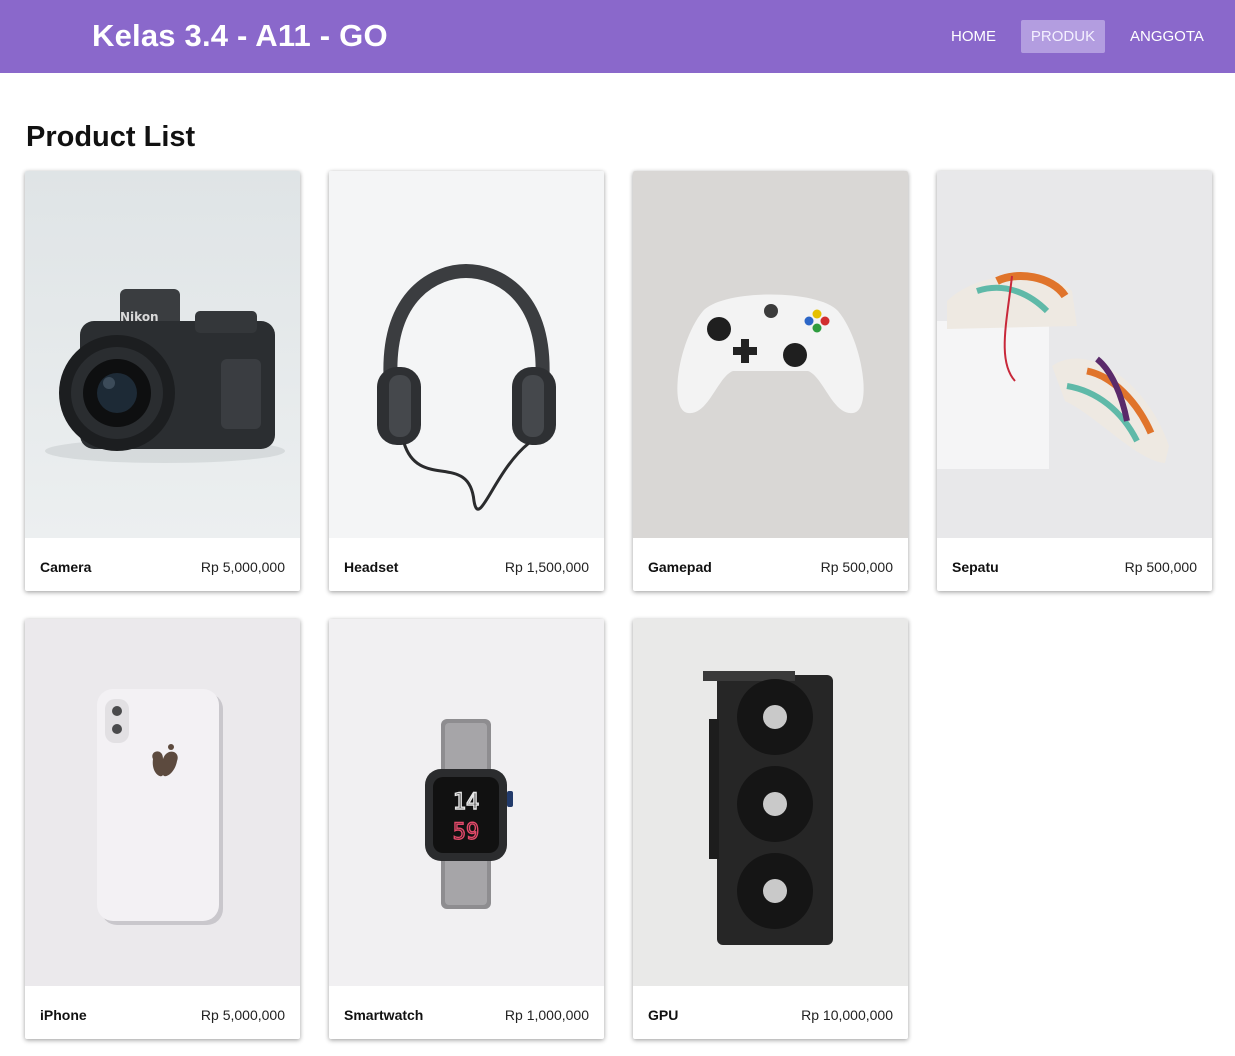 The height and width of the screenshot is (1056, 1235). Describe the element at coordinates (546, 567) in the screenshot. I see `product-price: Rp 1,500,000` at that location.